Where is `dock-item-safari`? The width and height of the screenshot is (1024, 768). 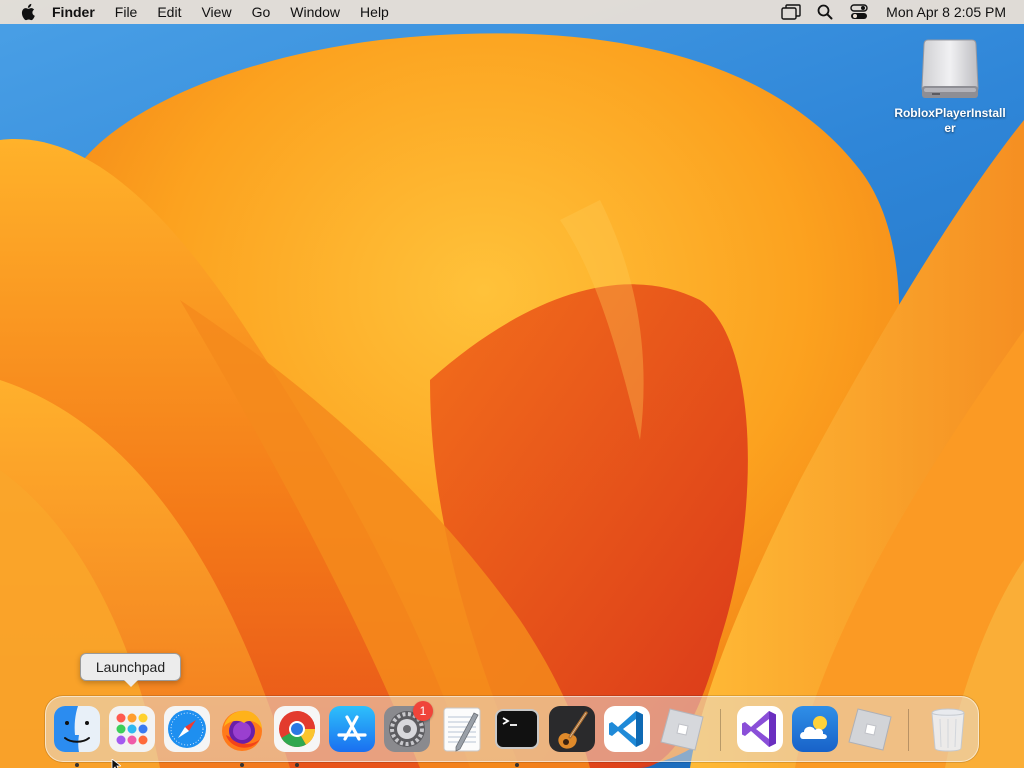
dock-item-safari is located at coordinates (187, 729).